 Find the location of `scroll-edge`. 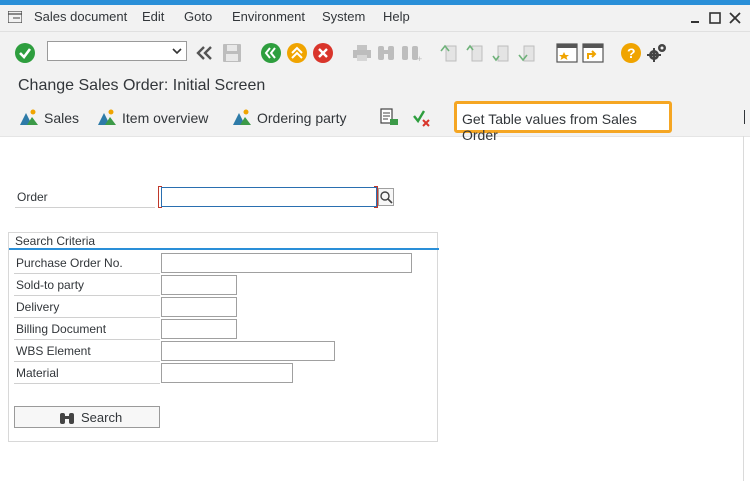

scroll-edge is located at coordinates (743, 308).